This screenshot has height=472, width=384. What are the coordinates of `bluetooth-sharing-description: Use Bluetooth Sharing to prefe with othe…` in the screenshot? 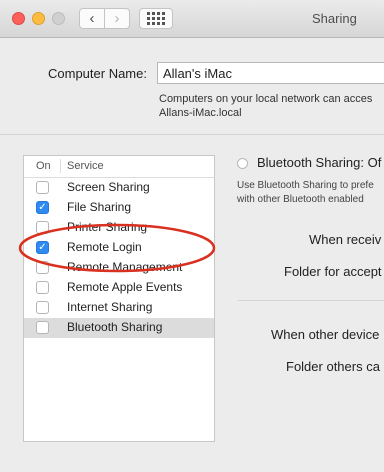 It's located at (305, 193).